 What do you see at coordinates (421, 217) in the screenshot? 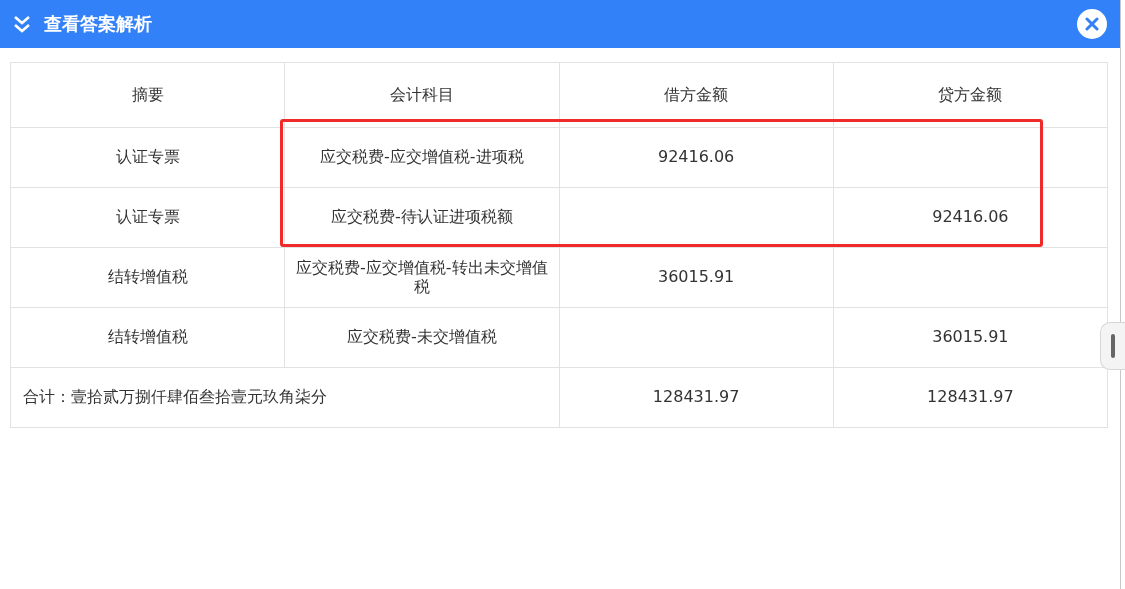
I see `table-cell: 应交税费-待认证进项税额` at bounding box center [421, 217].